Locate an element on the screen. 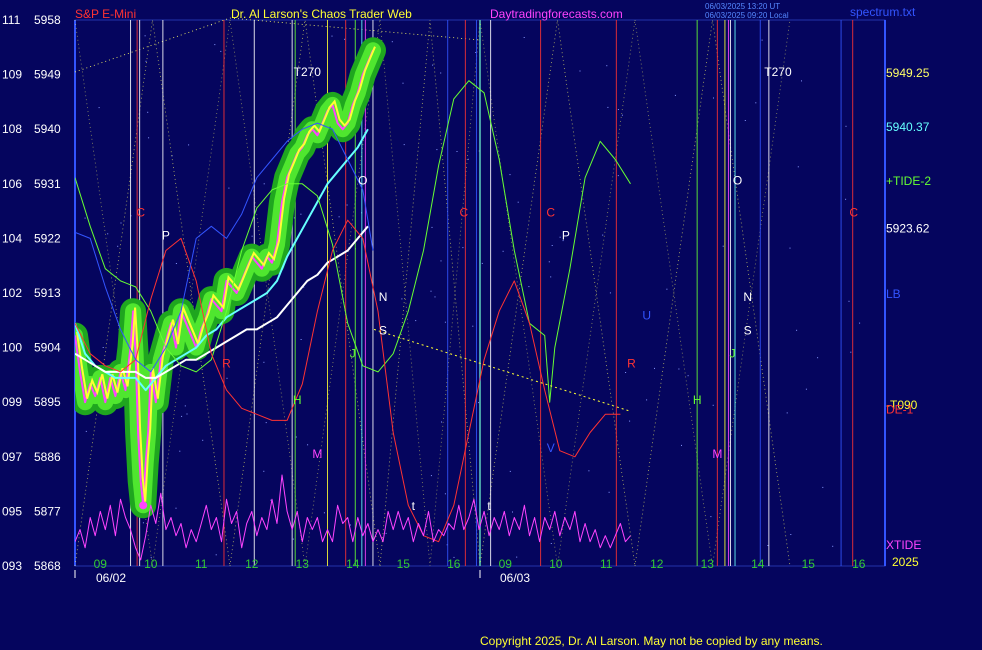 The width and height of the screenshot is (982, 650). y-tick-index: 106 is located at coordinates (12, 184).